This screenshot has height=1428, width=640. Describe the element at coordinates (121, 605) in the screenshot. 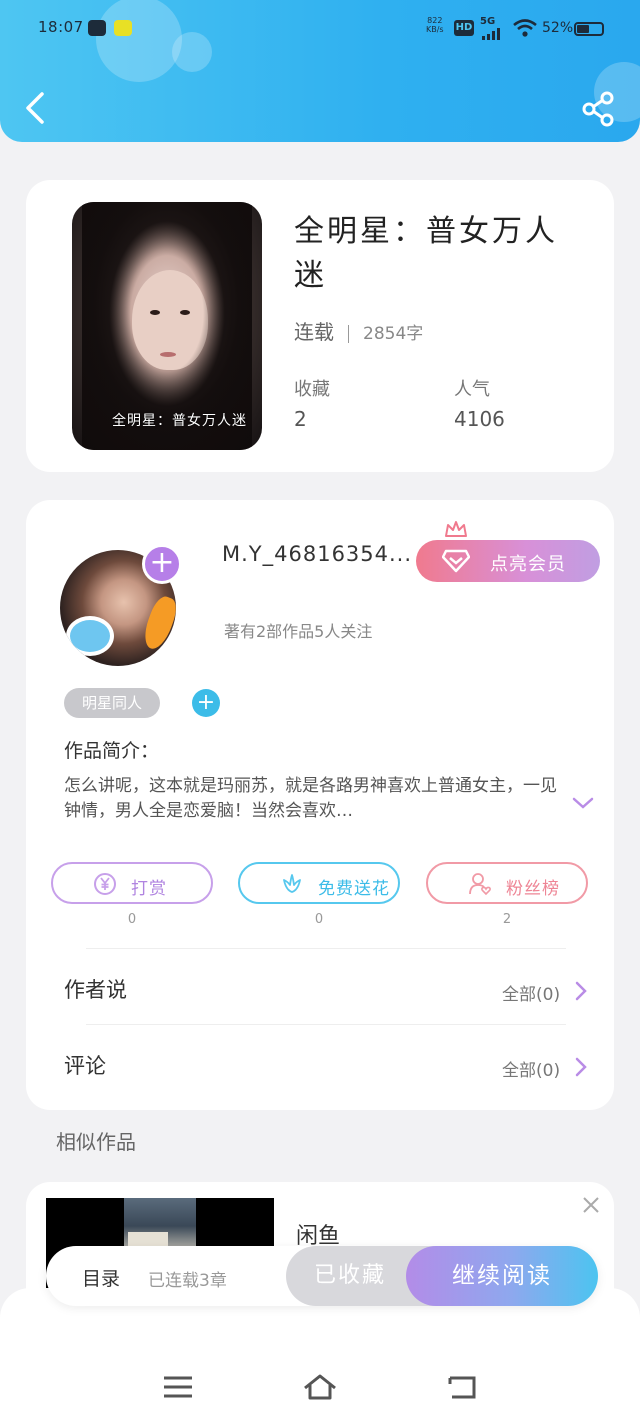

I see `author-avatar-wrap: +` at that location.